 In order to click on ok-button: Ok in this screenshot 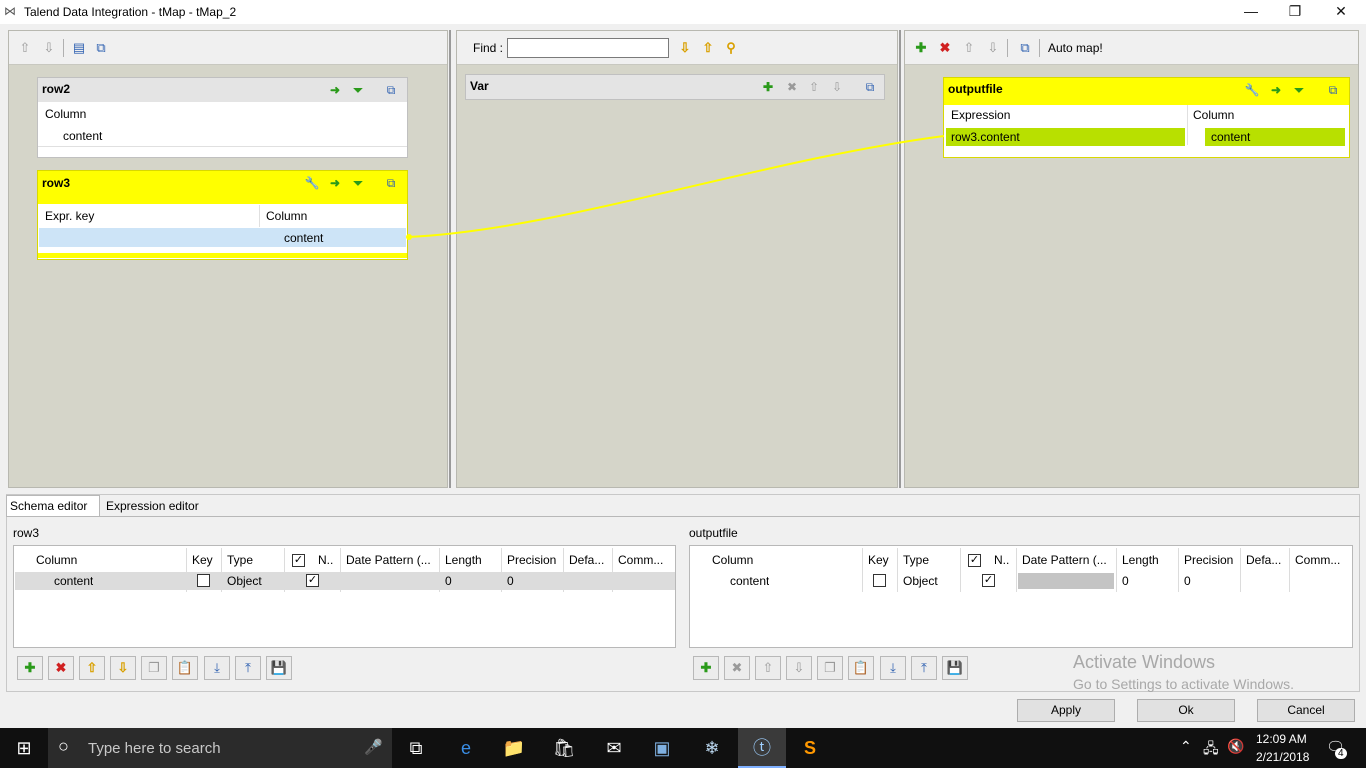, I will do `click(1186, 710)`.